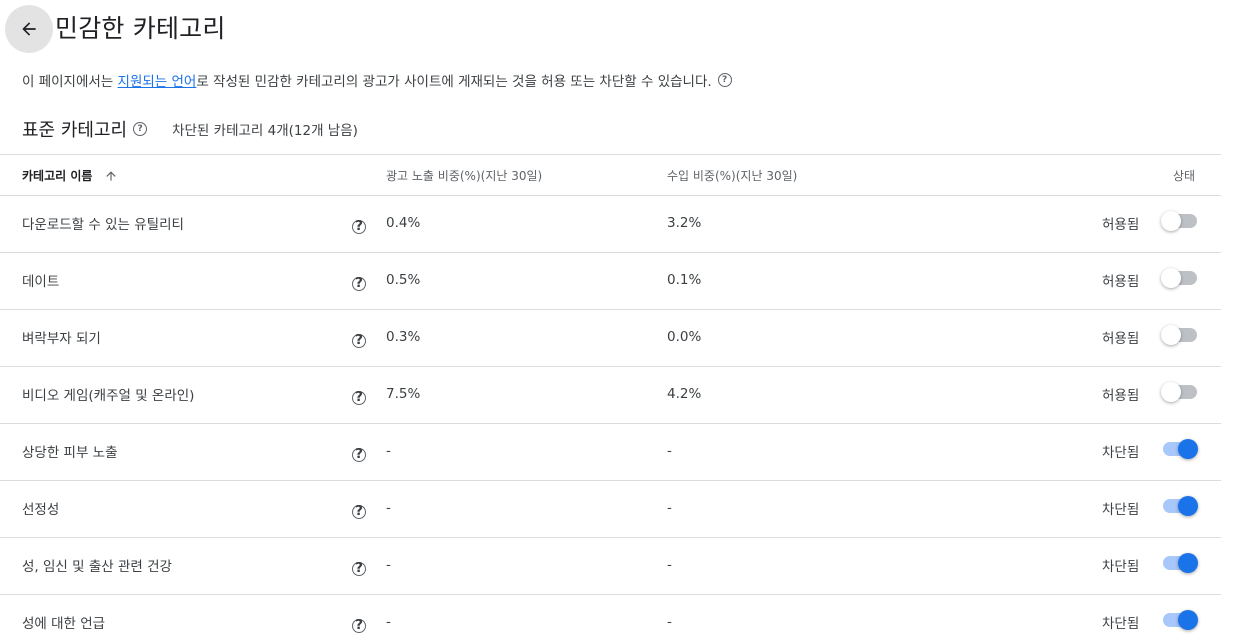 The height and width of the screenshot is (644, 1242). What do you see at coordinates (41, 282) in the screenshot?
I see `category-name: 데이트` at bounding box center [41, 282].